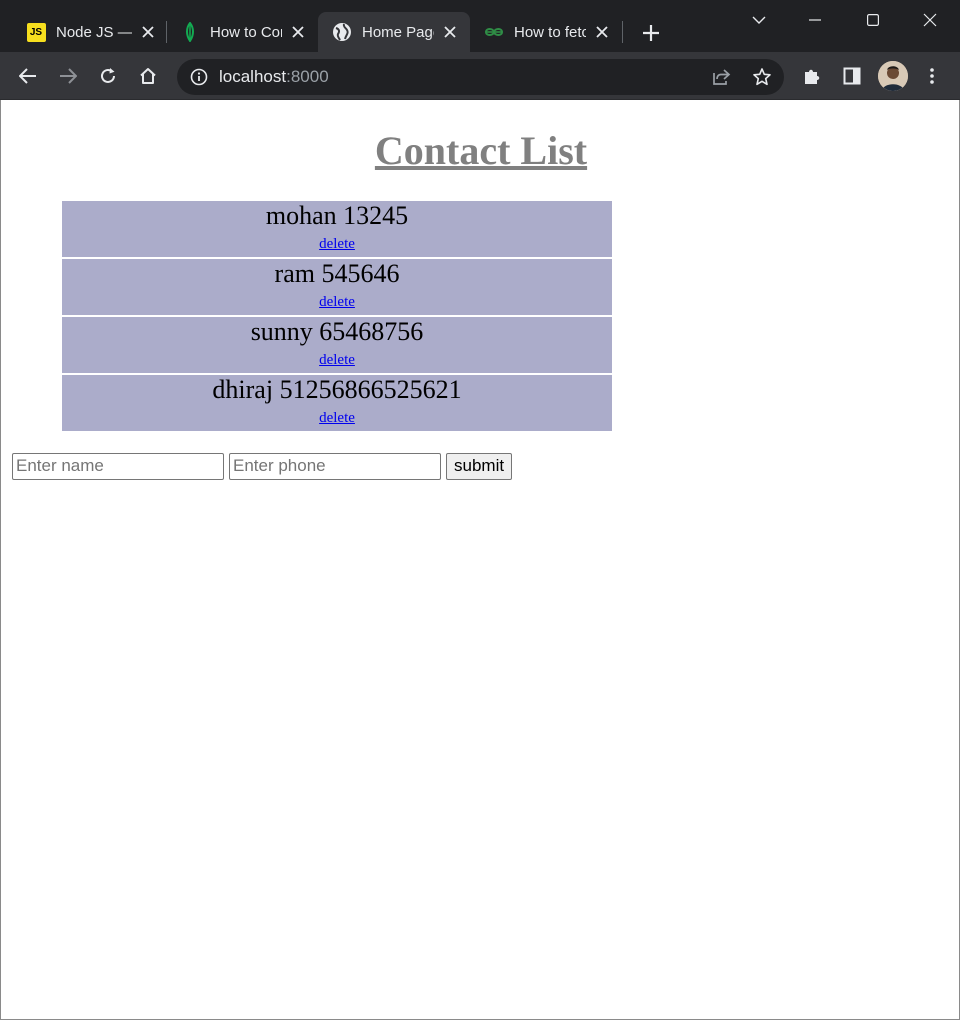 This screenshot has width=960, height=1020. I want to click on tab-home-page: Home Page, so click(394, 32).